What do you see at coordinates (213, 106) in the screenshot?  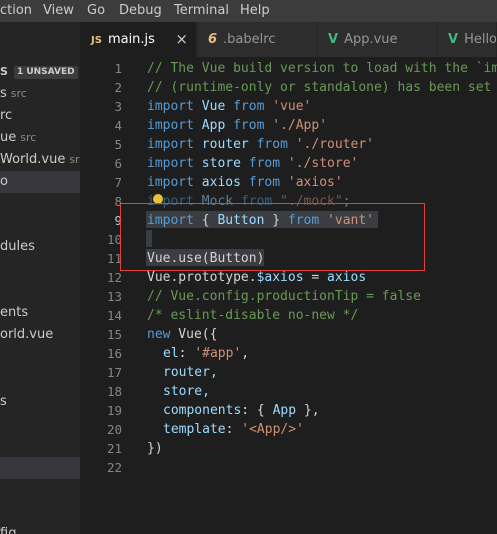 I see `token-identifier: Vue` at bounding box center [213, 106].